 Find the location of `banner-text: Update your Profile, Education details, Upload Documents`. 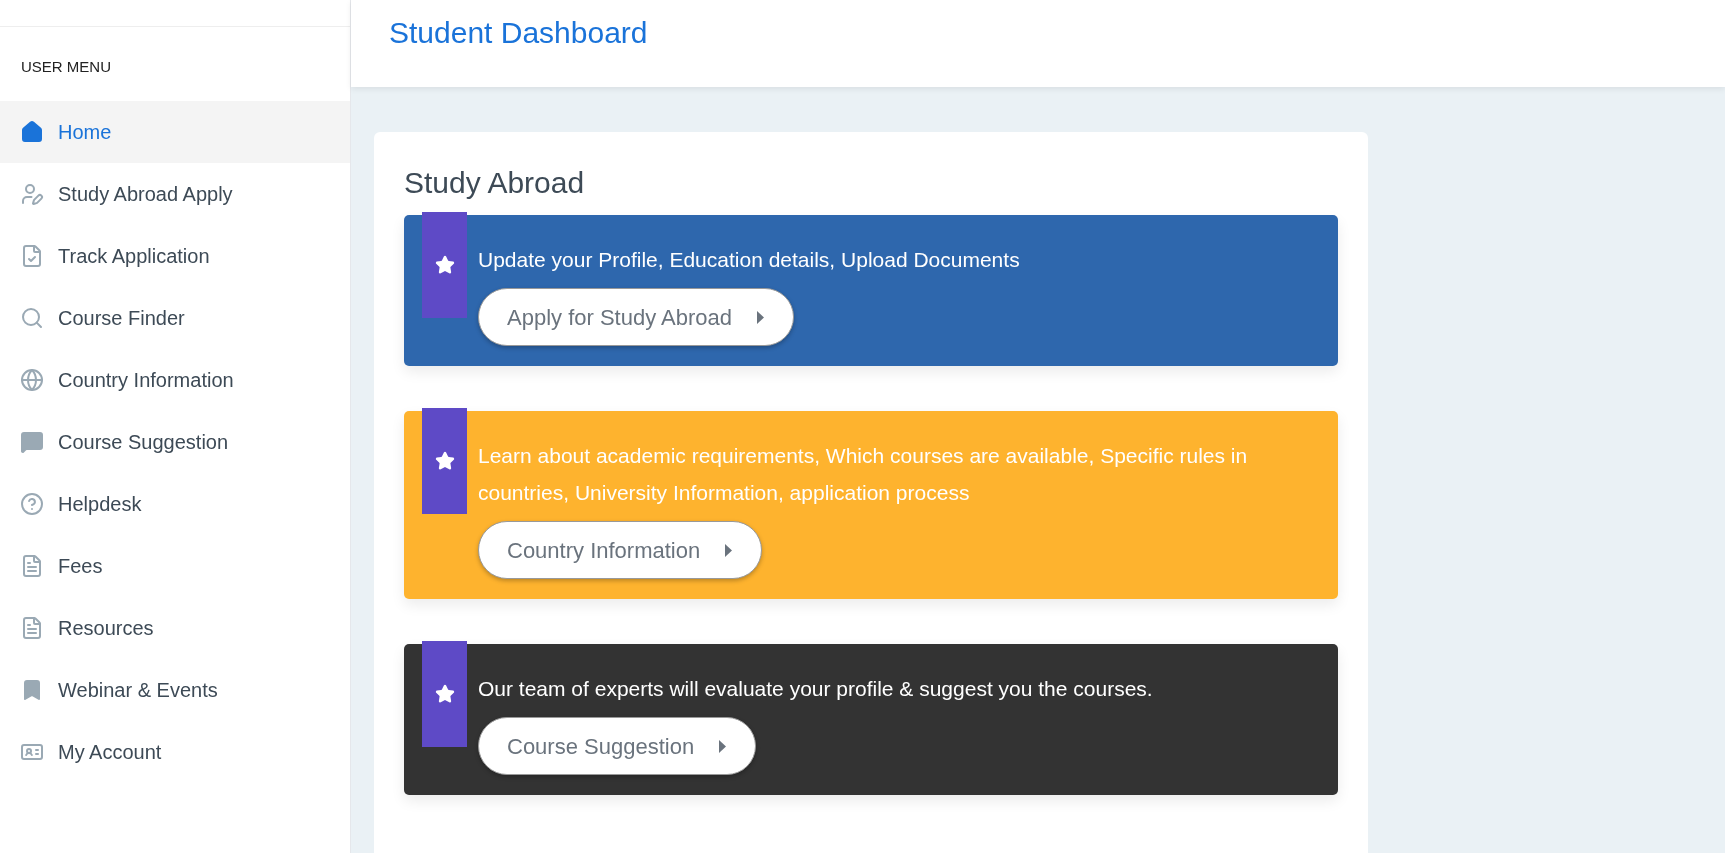

banner-text: Update your Profile, Education details, Upload Documents is located at coordinates (749, 260).